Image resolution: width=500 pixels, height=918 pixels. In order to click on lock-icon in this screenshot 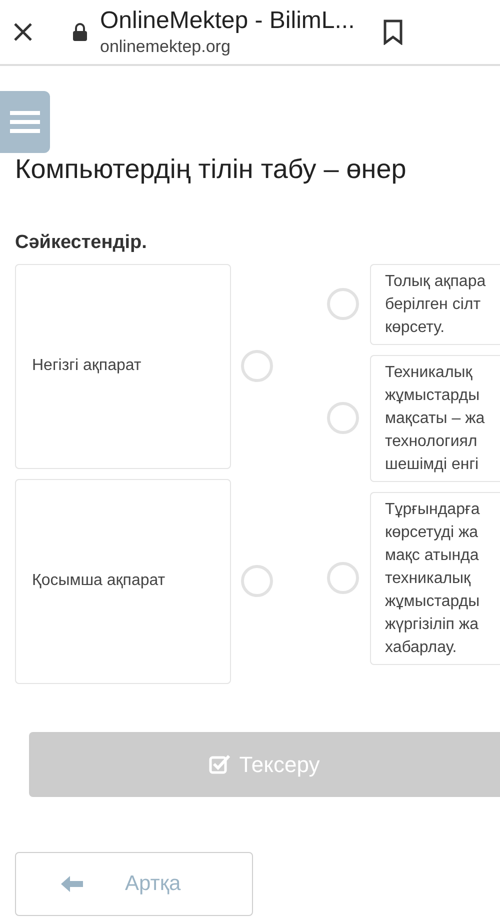, I will do `click(80, 32)`.